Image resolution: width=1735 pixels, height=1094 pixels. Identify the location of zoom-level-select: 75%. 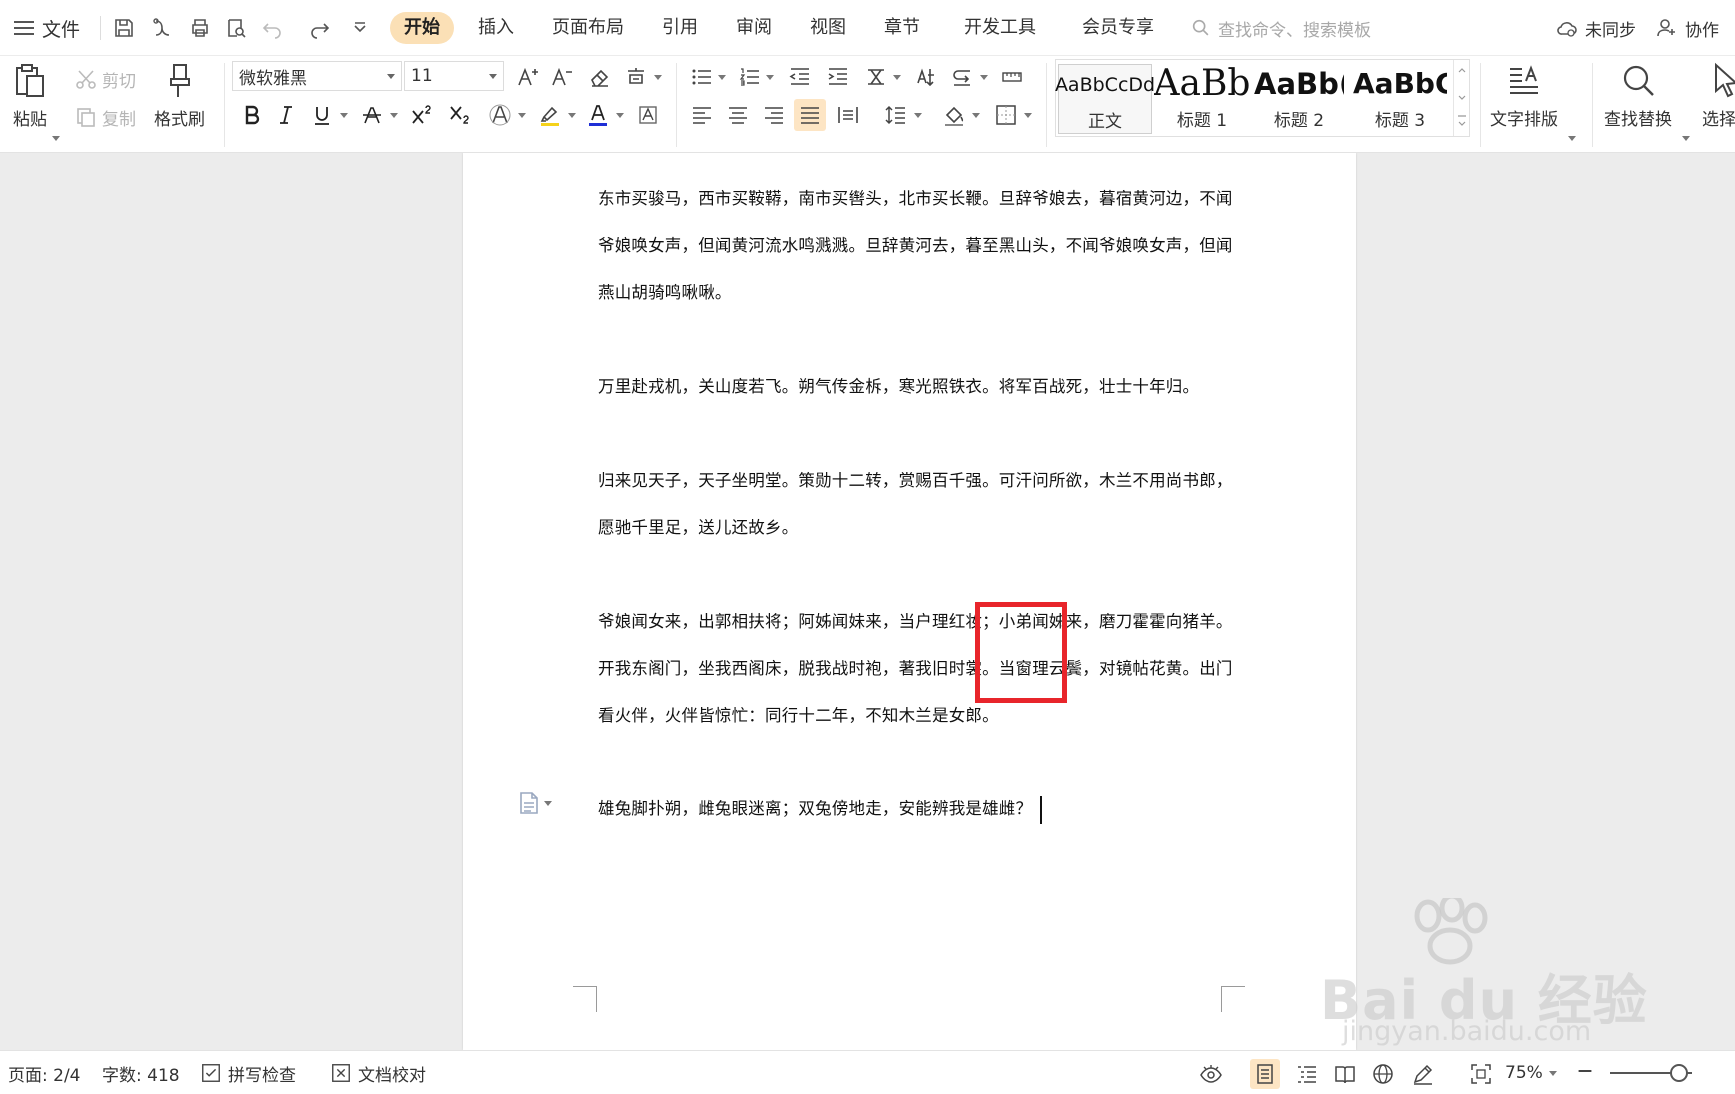
(1531, 1073).